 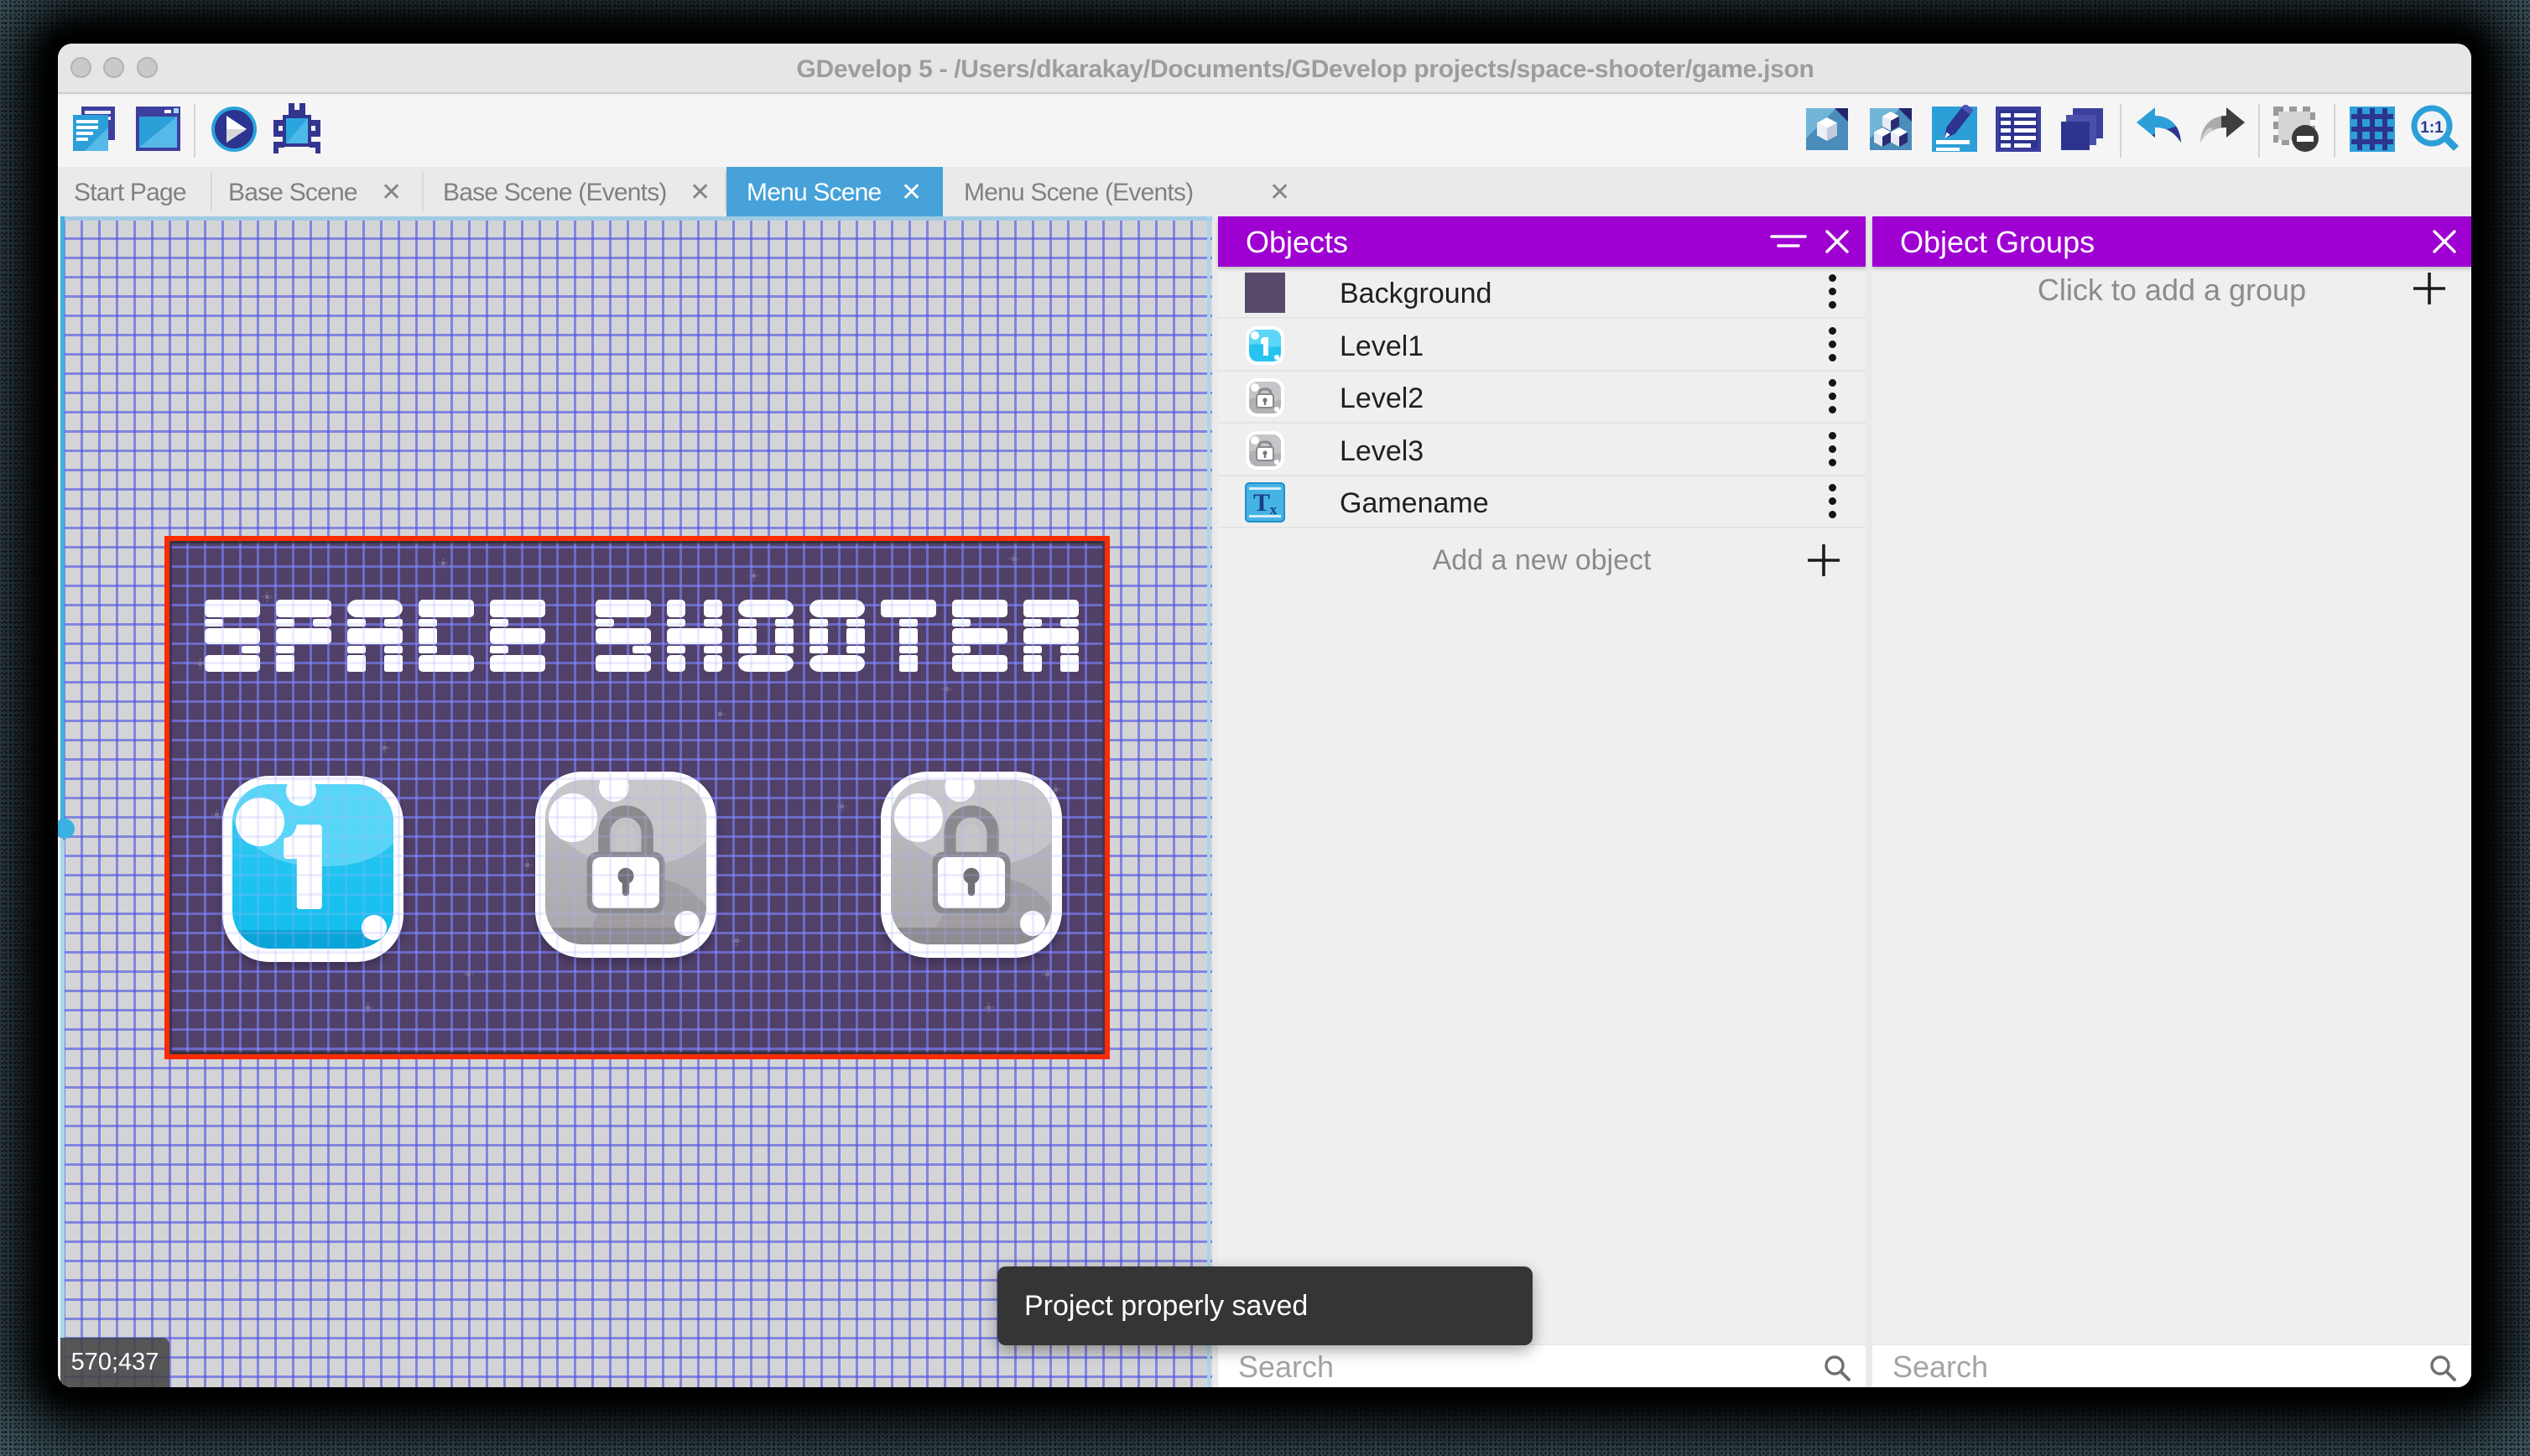 What do you see at coordinates (1261, 503) in the screenshot?
I see `svg-text: T` at bounding box center [1261, 503].